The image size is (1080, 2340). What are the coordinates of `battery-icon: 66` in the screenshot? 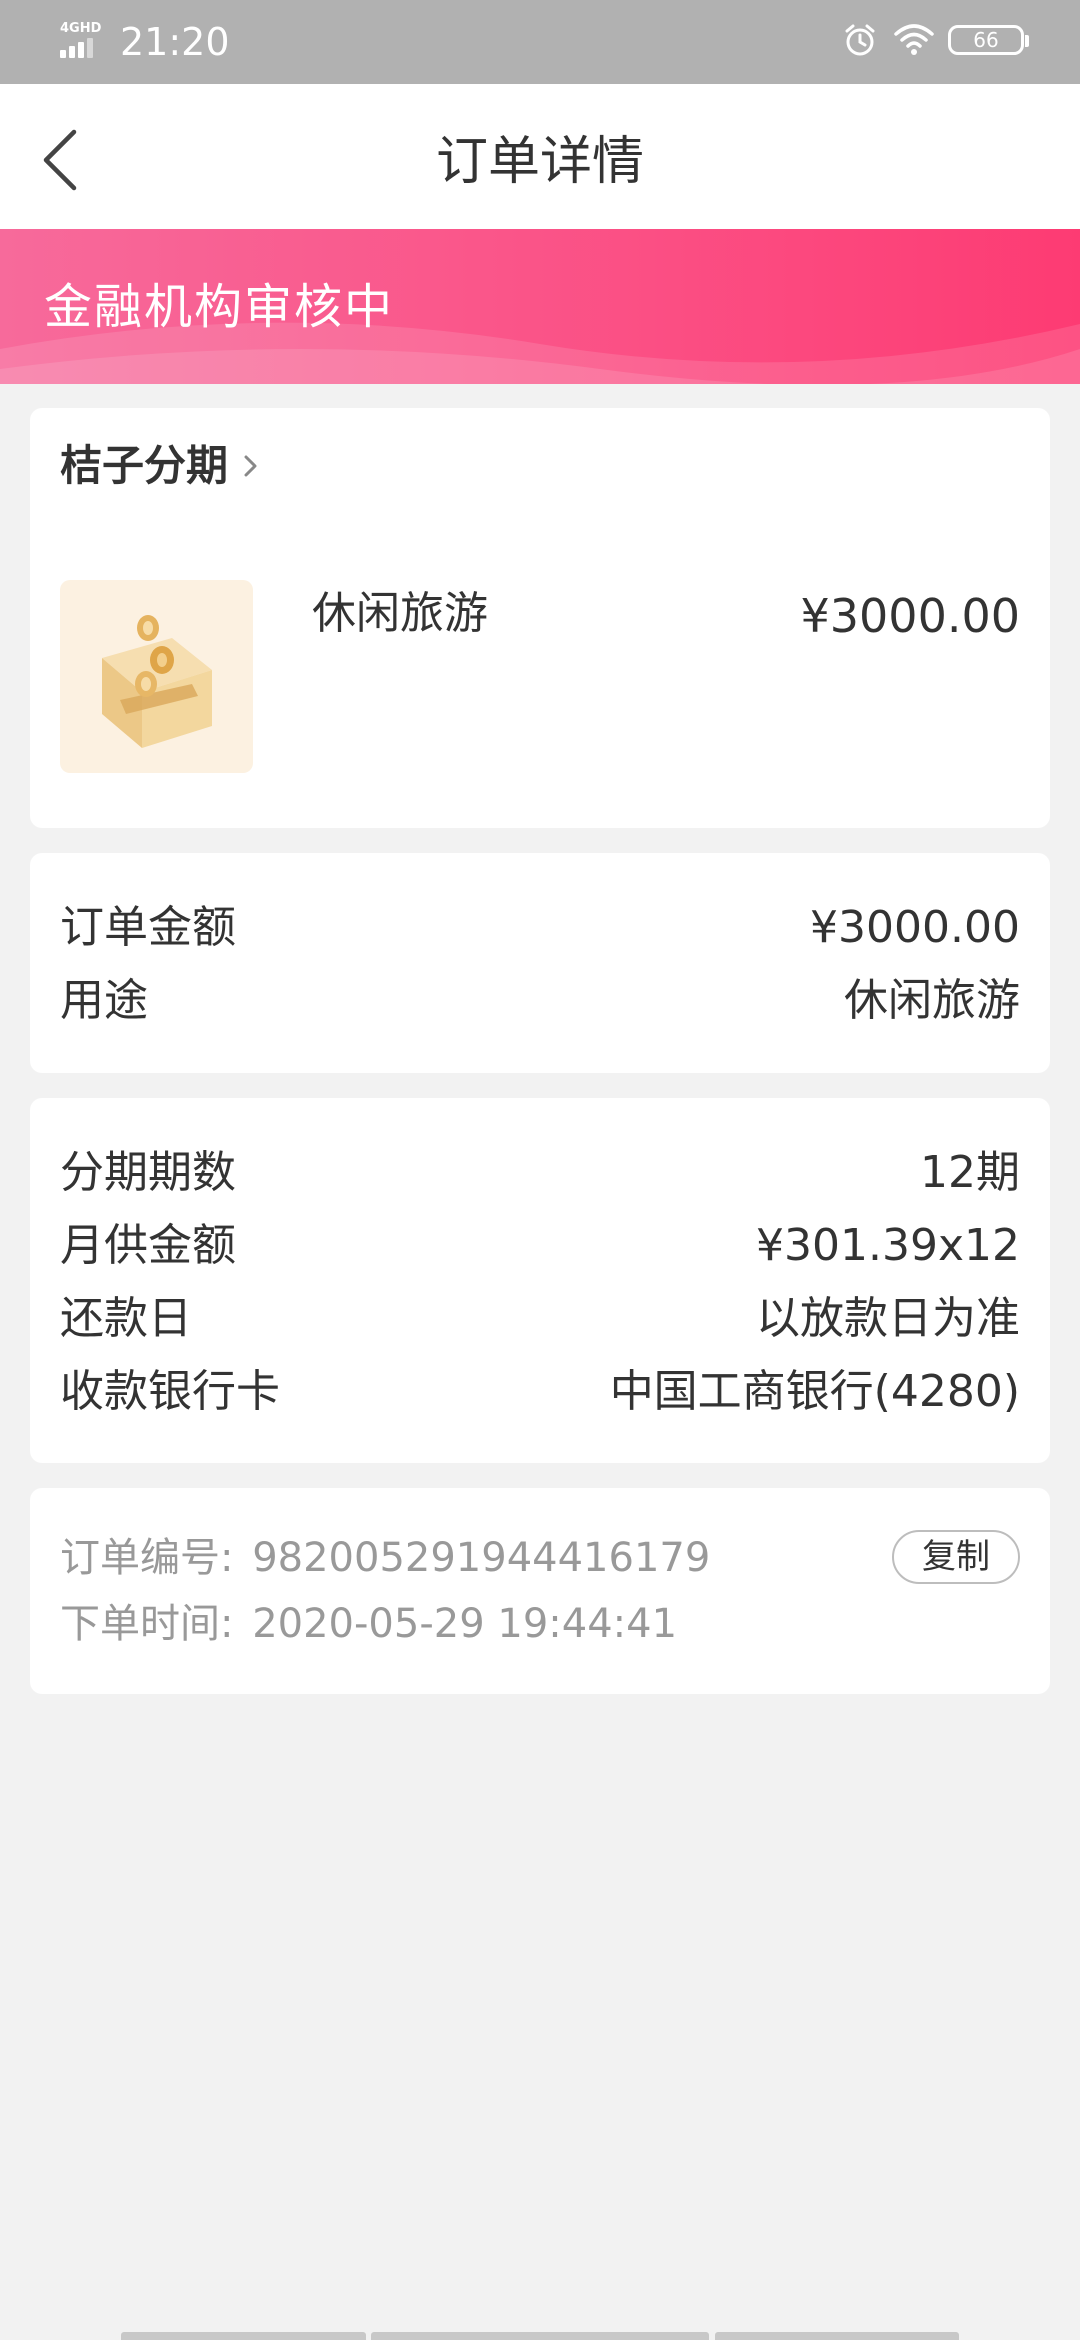 It's located at (988, 40).